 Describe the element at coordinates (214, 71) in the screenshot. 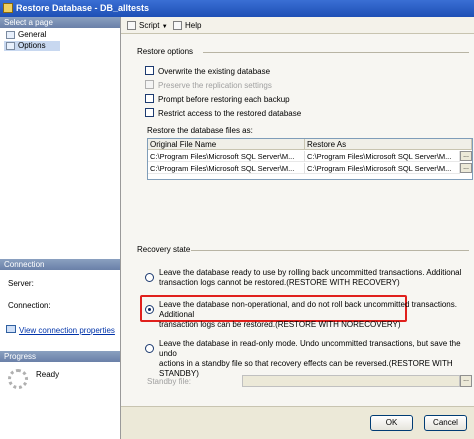

I see `overwrite-label: Overwrite the existing database` at that location.